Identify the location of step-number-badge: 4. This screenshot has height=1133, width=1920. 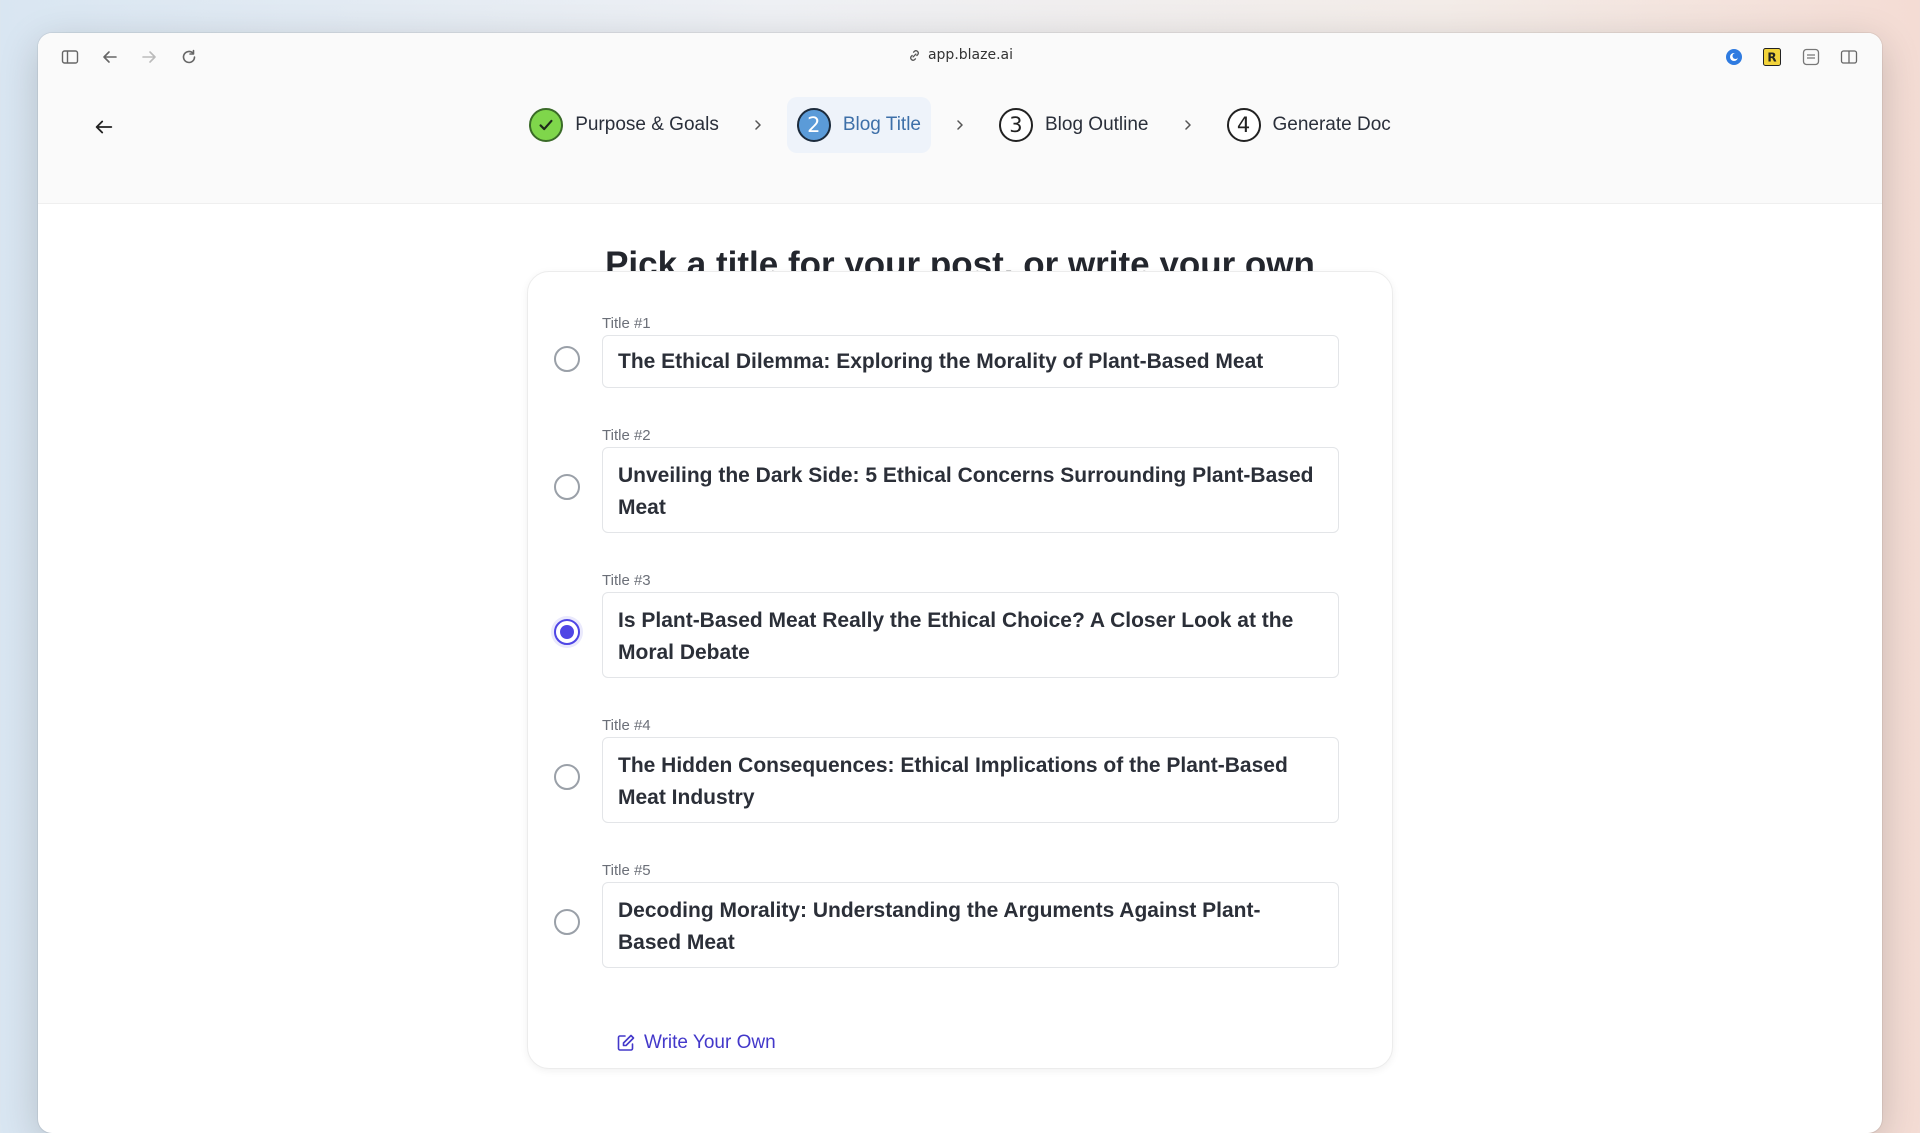
(1243, 125).